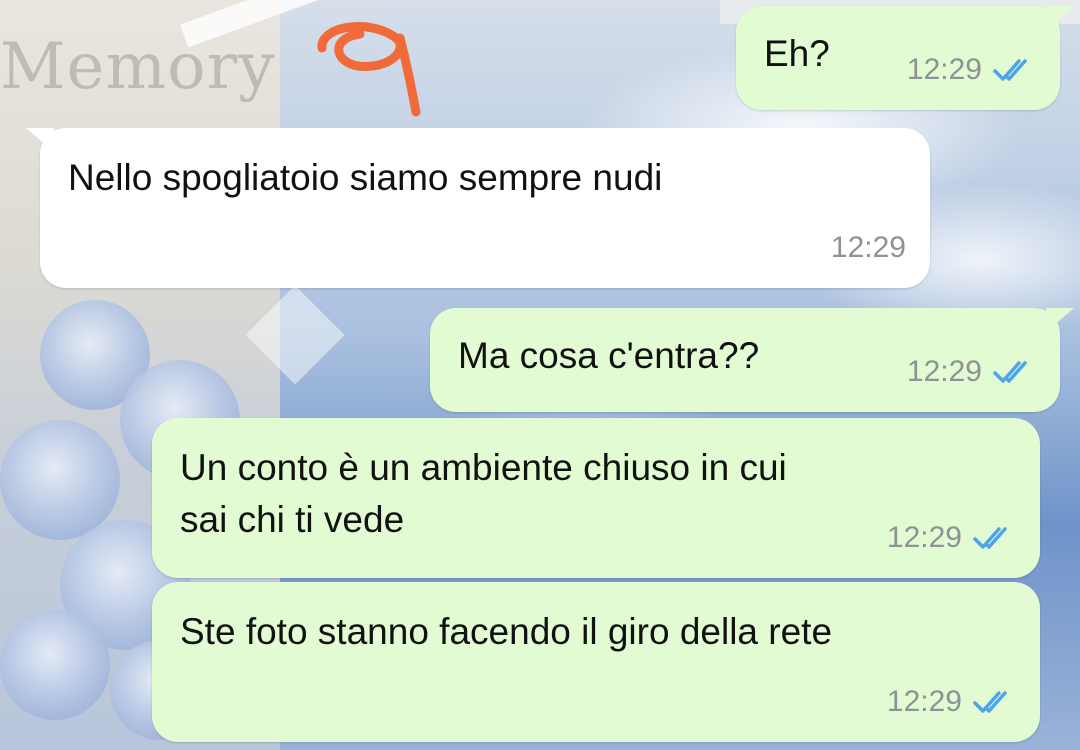 The image size is (1080, 750). I want to click on wallpaper-text: Memory, so click(138, 67).